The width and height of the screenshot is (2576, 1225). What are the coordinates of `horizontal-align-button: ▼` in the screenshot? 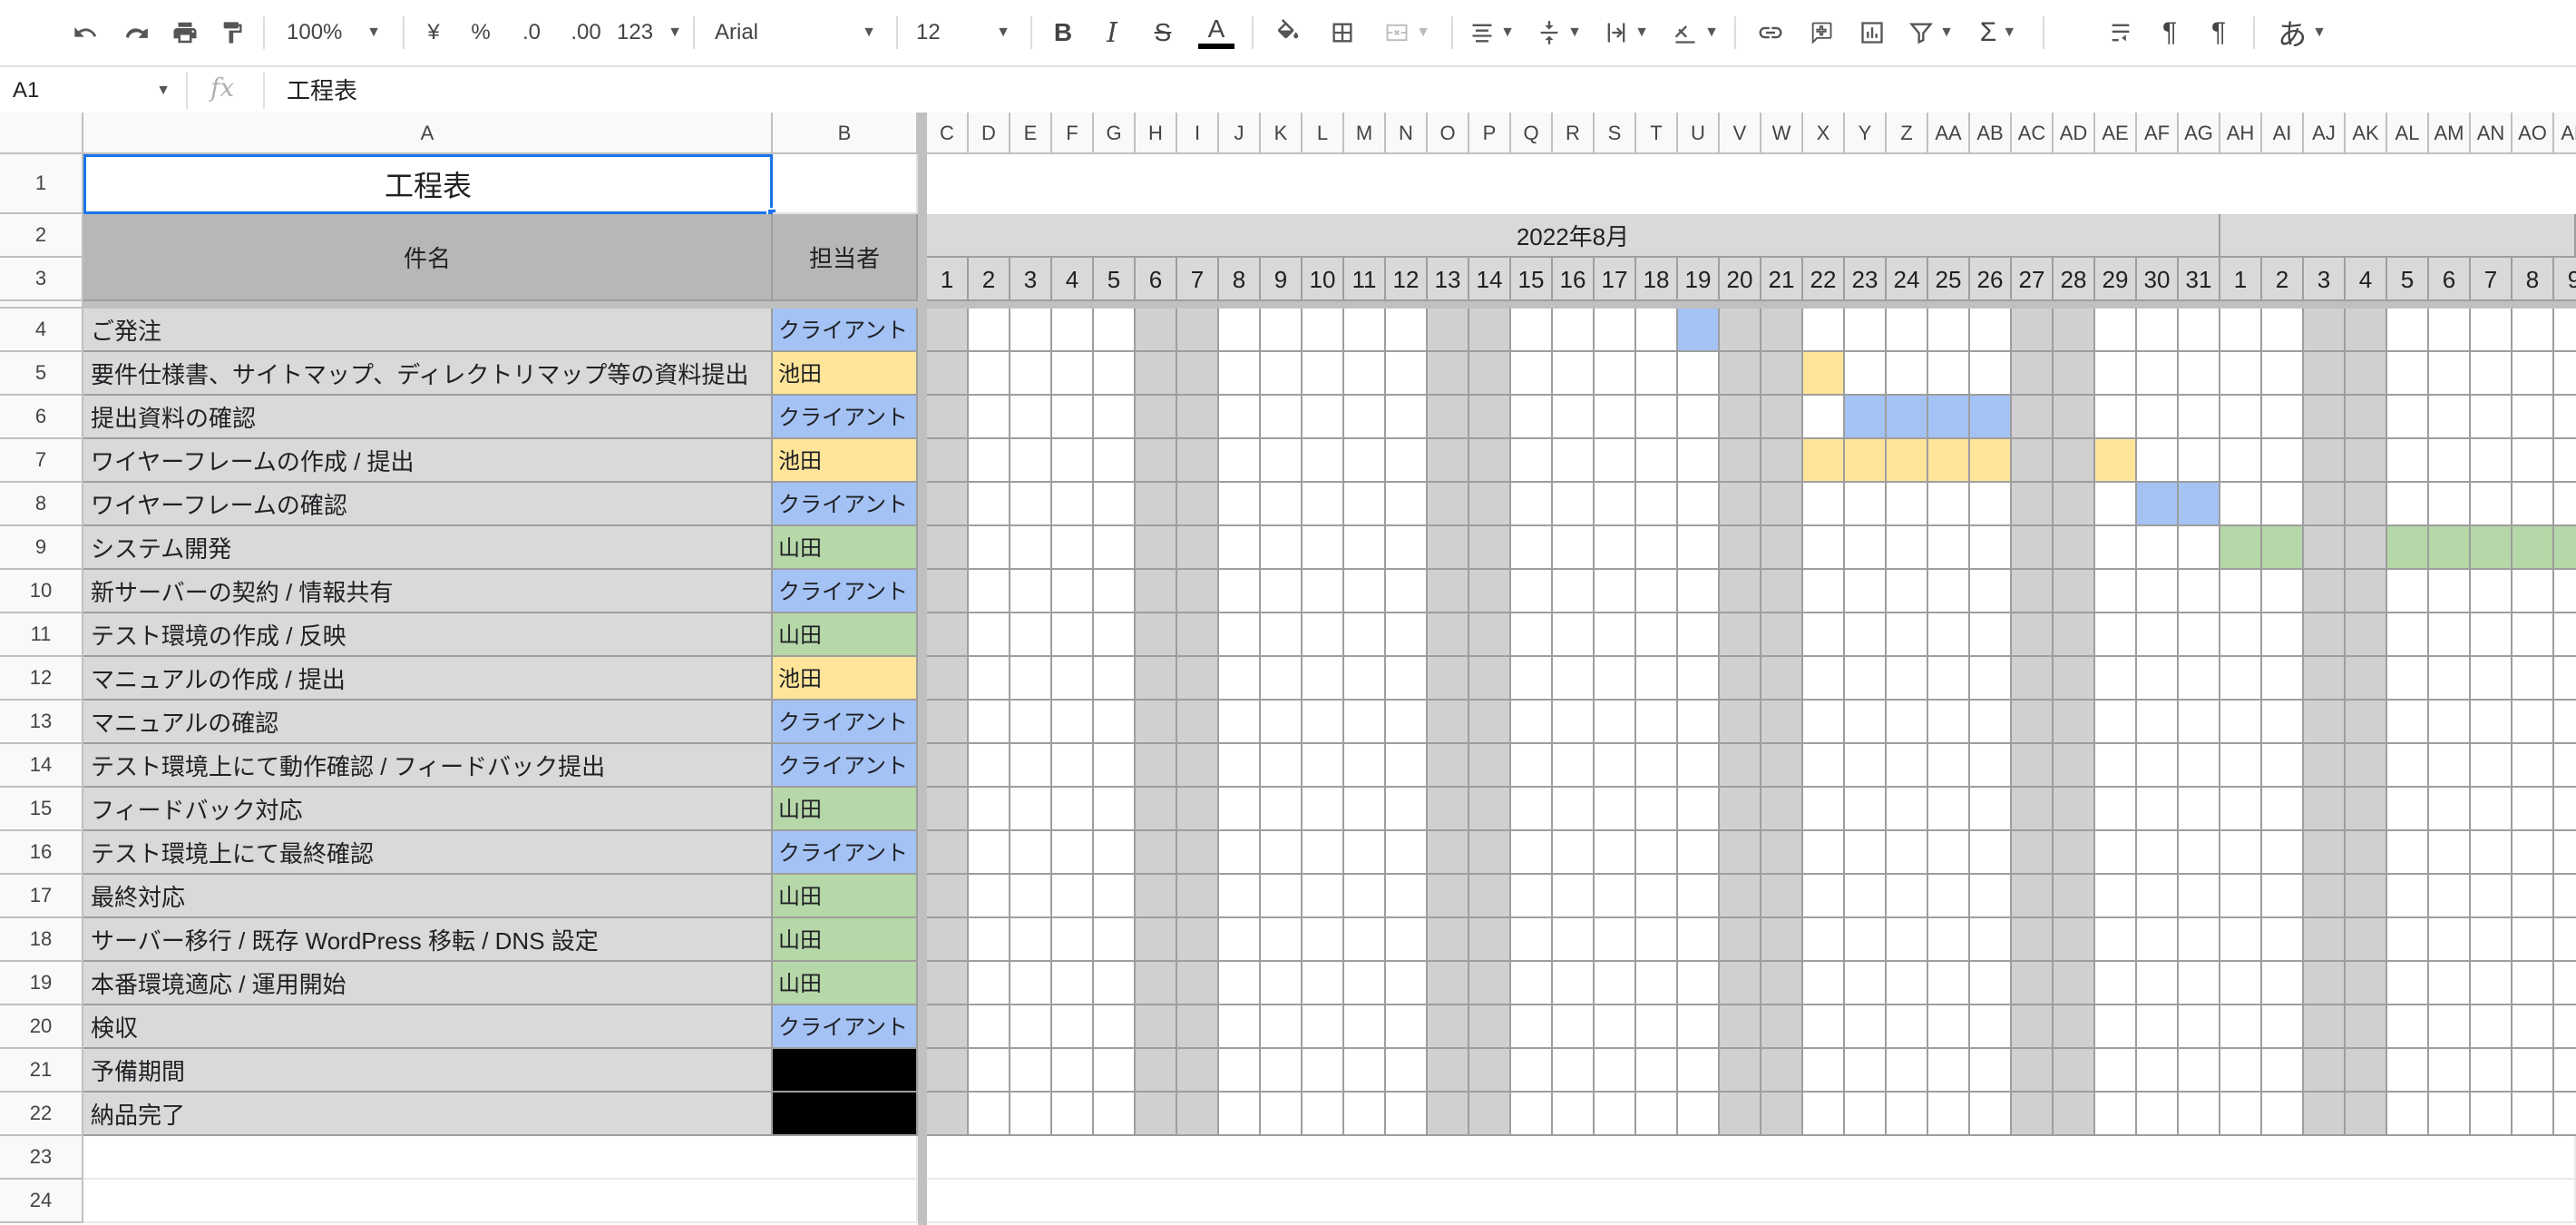 It's located at (1492, 32).